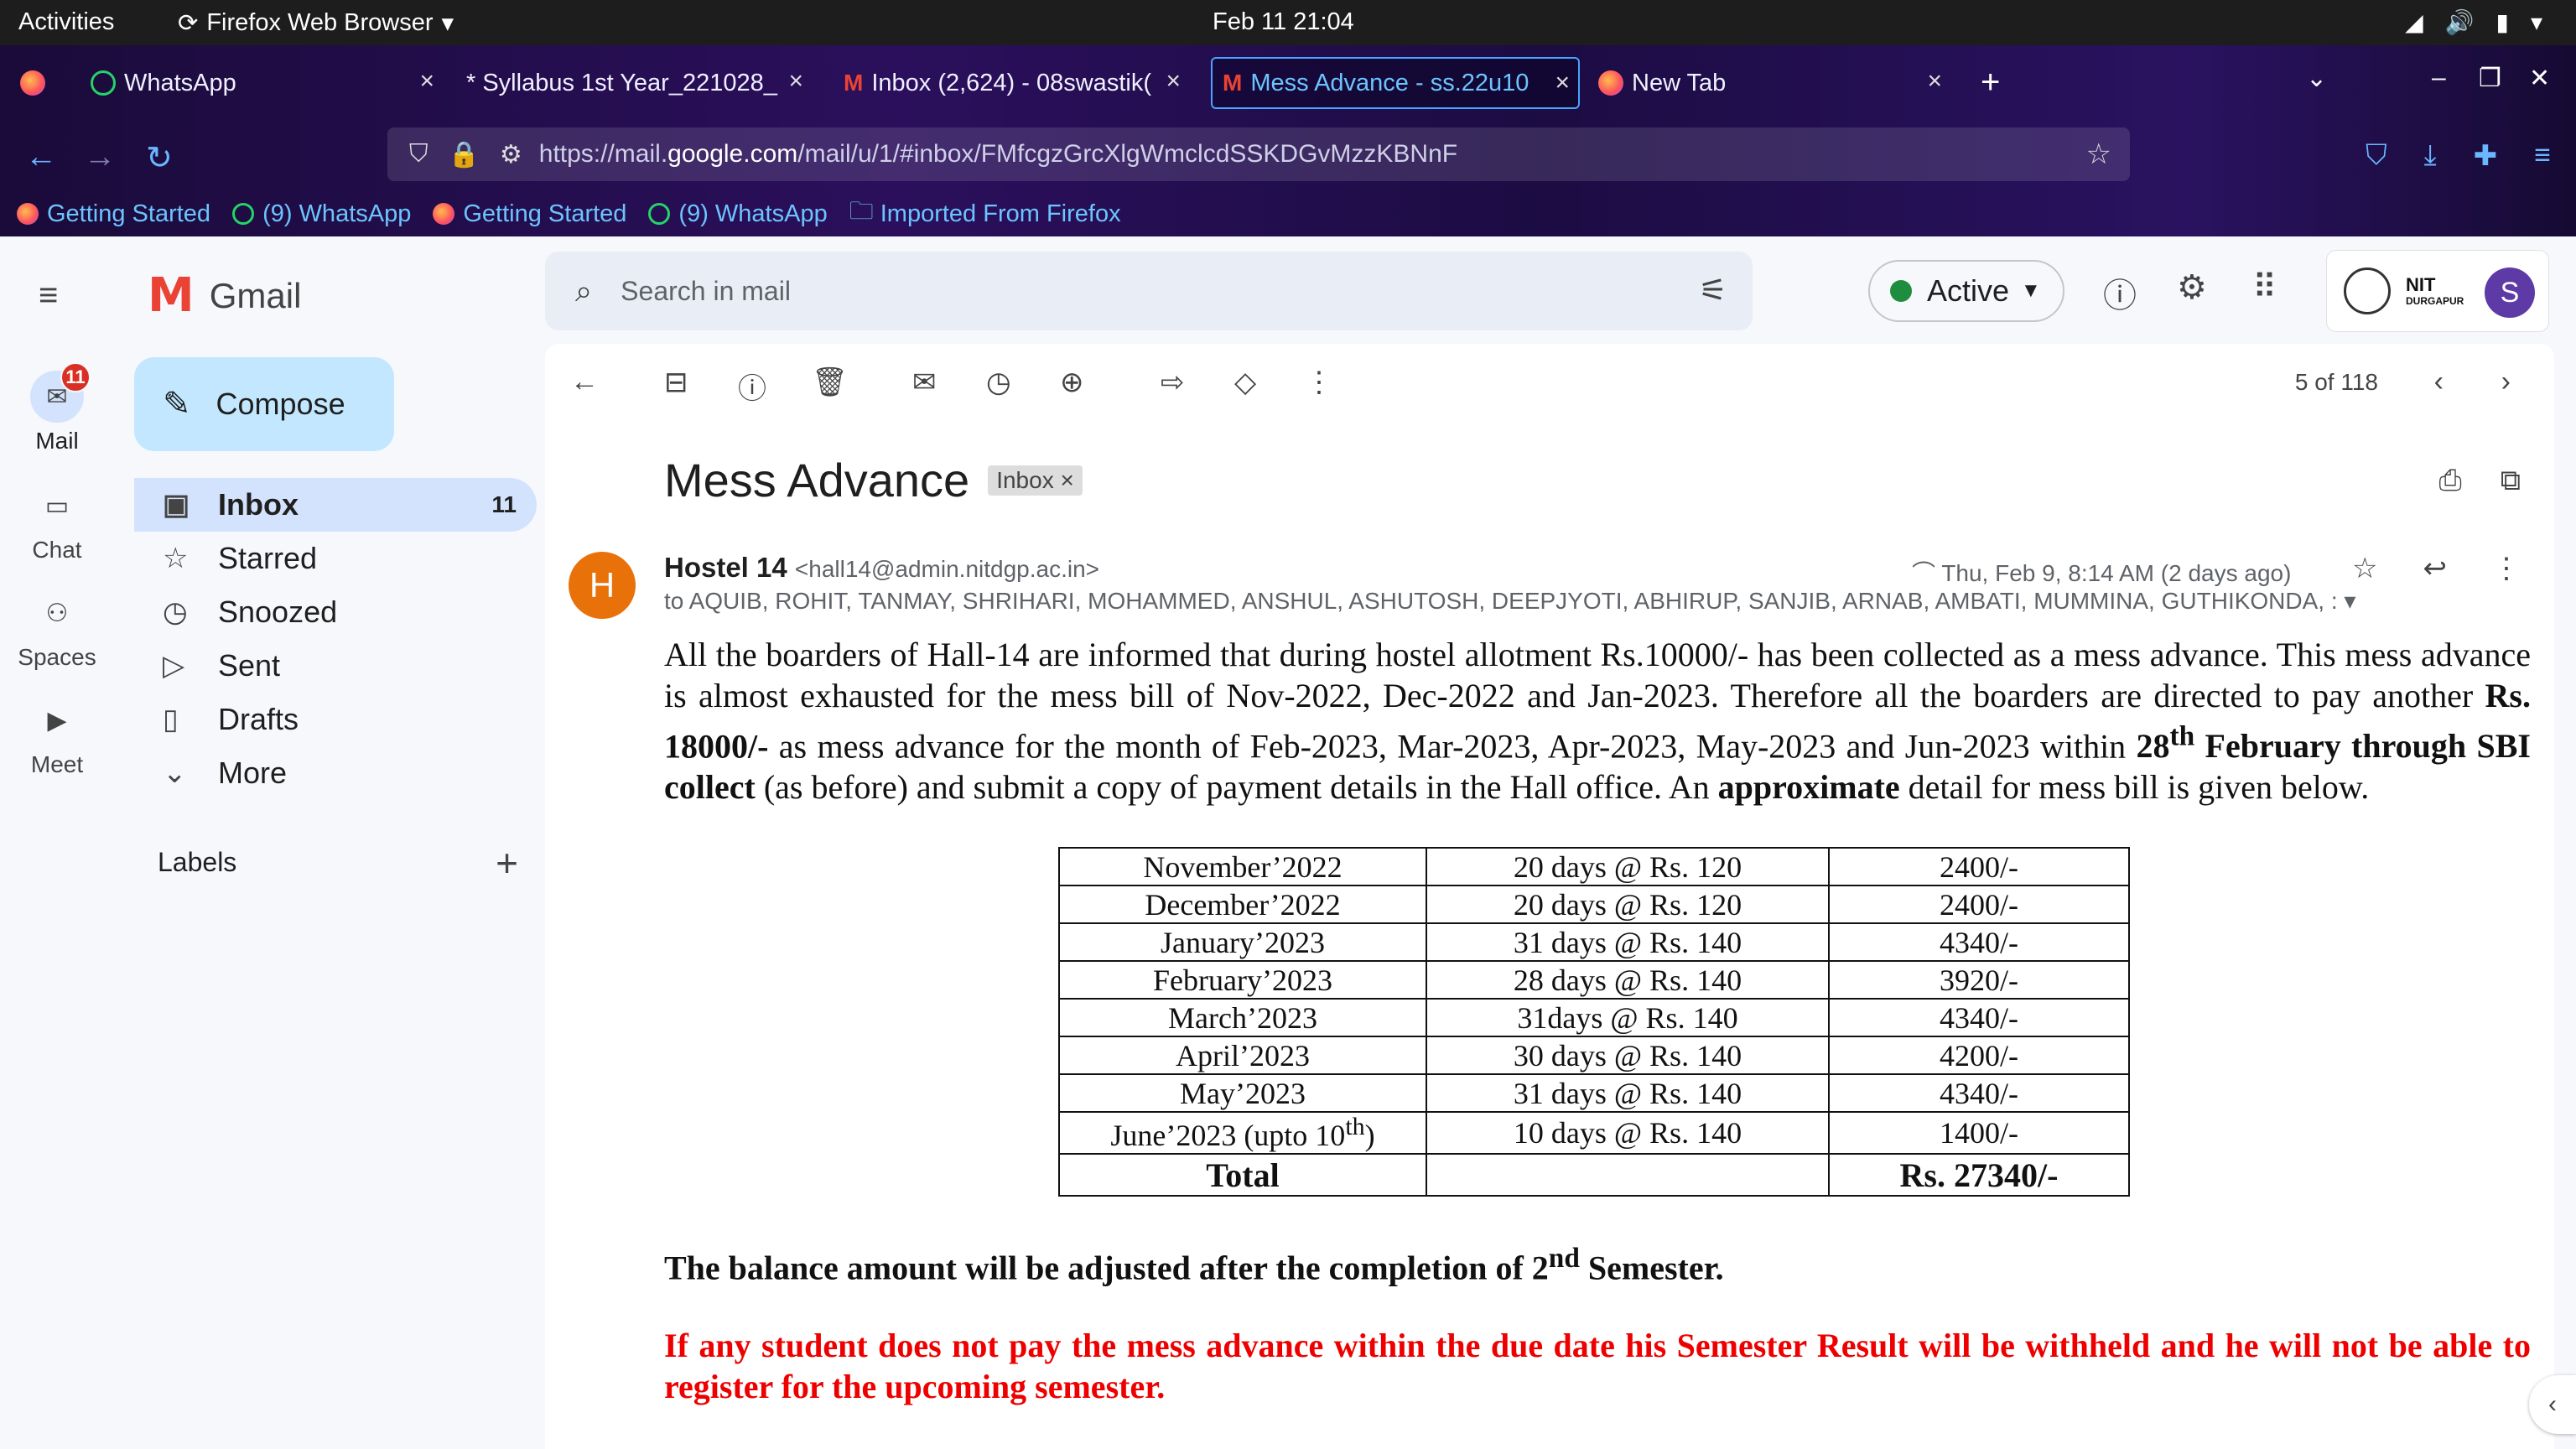 The width and height of the screenshot is (2576, 1449). What do you see at coordinates (1990, 82) in the screenshot?
I see `new-tab-button: +` at bounding box center [1990, 82].